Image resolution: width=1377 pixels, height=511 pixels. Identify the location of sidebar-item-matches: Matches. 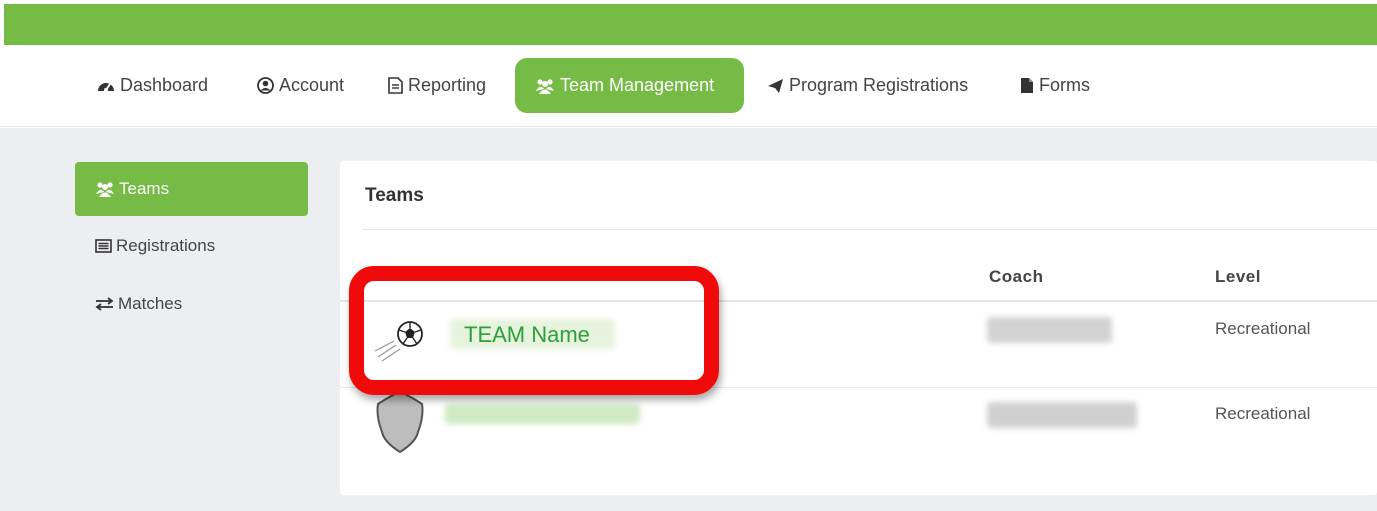
(191, 304).